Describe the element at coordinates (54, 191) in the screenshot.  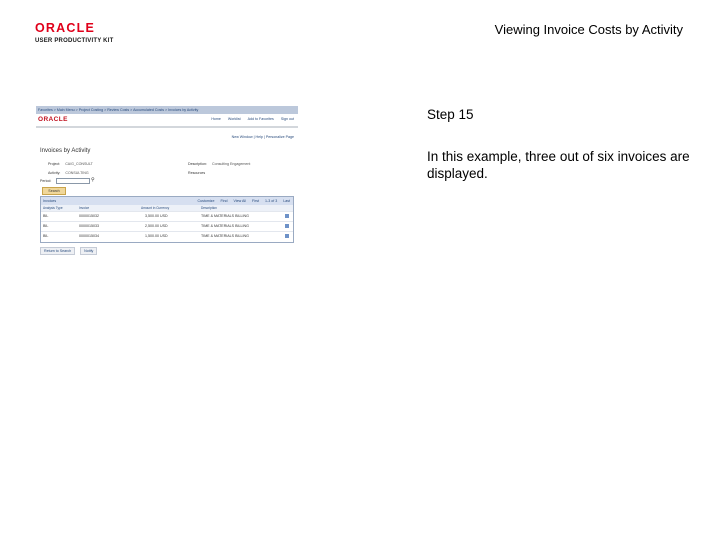
I see `search-button: Search` at that location.